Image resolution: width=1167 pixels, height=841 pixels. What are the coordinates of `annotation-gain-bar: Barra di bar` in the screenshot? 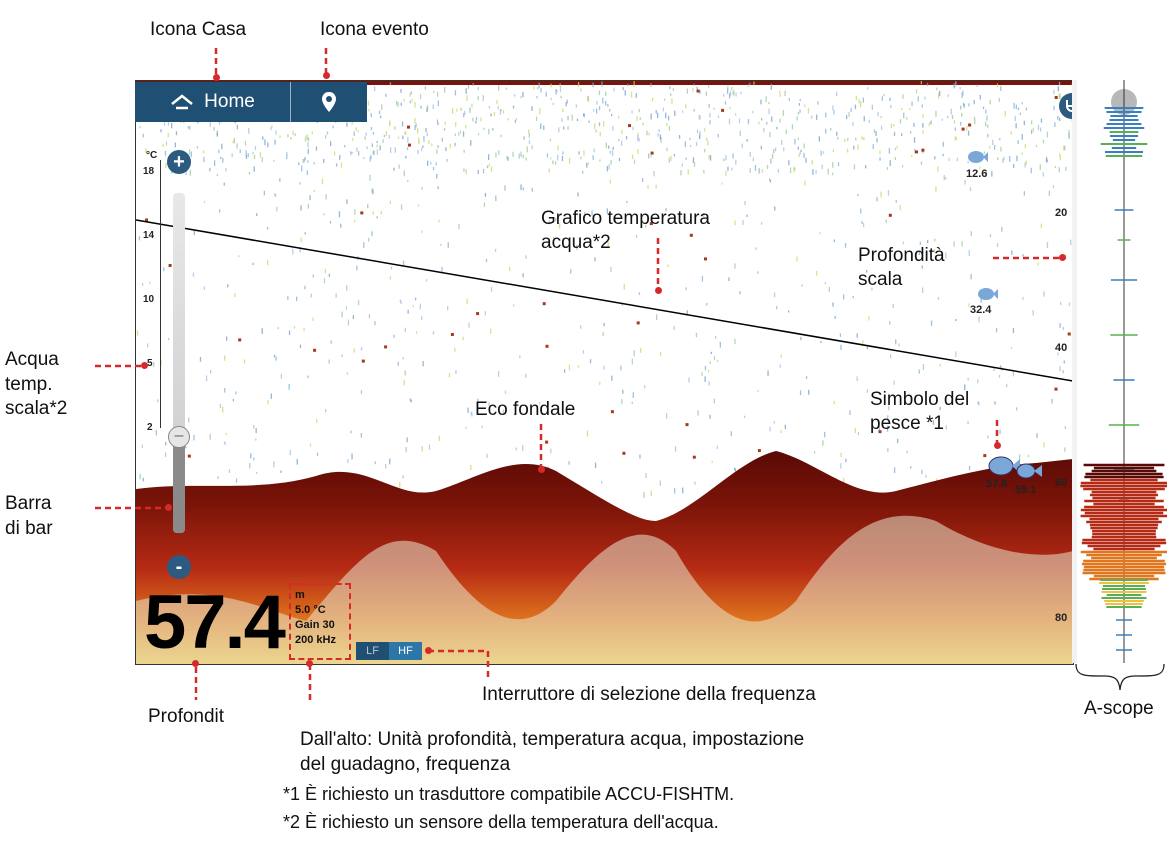 It's located at (29, 516).